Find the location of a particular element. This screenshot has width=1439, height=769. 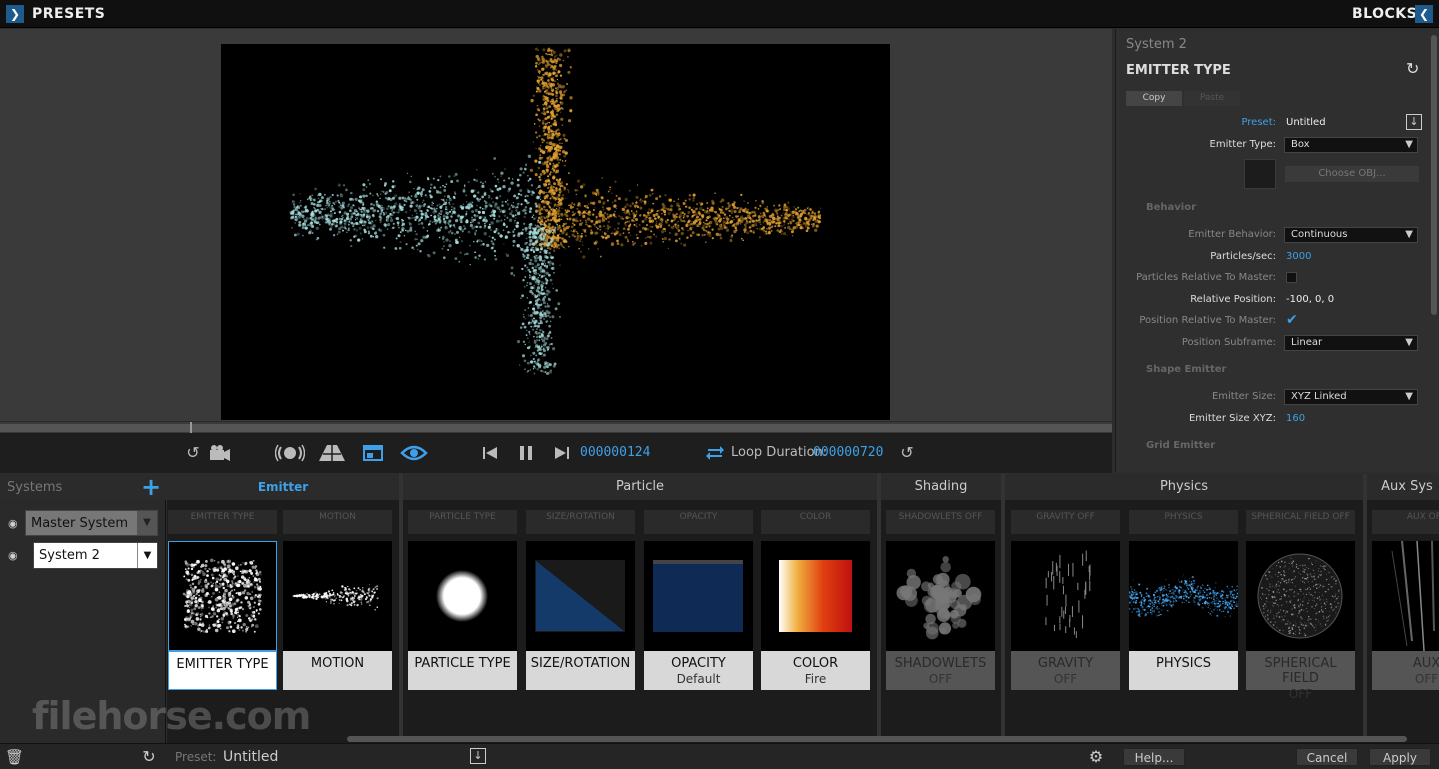

timeline-track is located at coordinates (556, 428).